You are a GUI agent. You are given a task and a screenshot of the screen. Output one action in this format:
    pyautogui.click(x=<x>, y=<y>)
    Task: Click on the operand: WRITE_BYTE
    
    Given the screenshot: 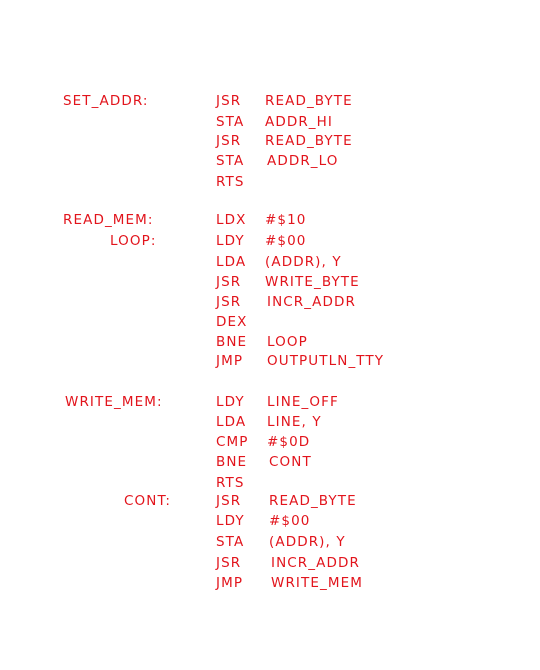 What is the action you would take?
    pyautogui.click(x=312, y=282)
    